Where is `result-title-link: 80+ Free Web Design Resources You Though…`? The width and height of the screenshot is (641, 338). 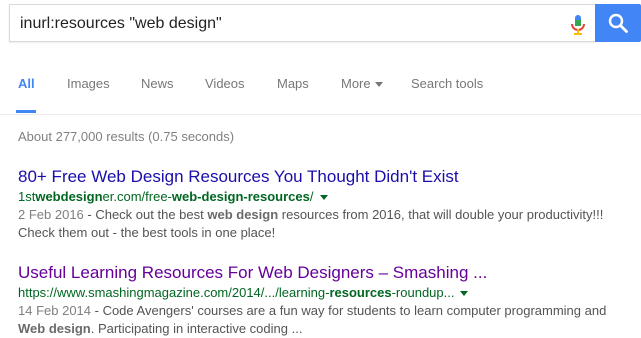 result-title-link: 80+ Free Web Design Resources You Though… is located at coordinates (323, 177).